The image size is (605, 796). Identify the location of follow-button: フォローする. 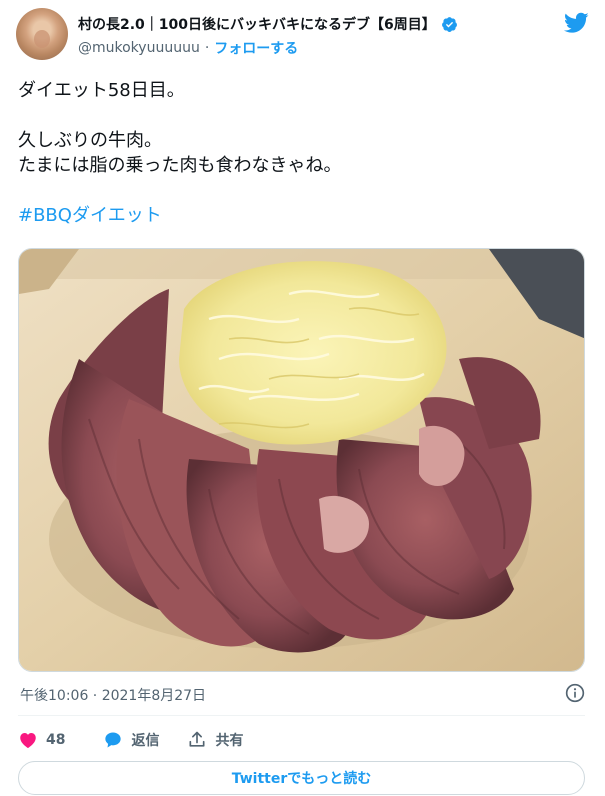
(256, 48).